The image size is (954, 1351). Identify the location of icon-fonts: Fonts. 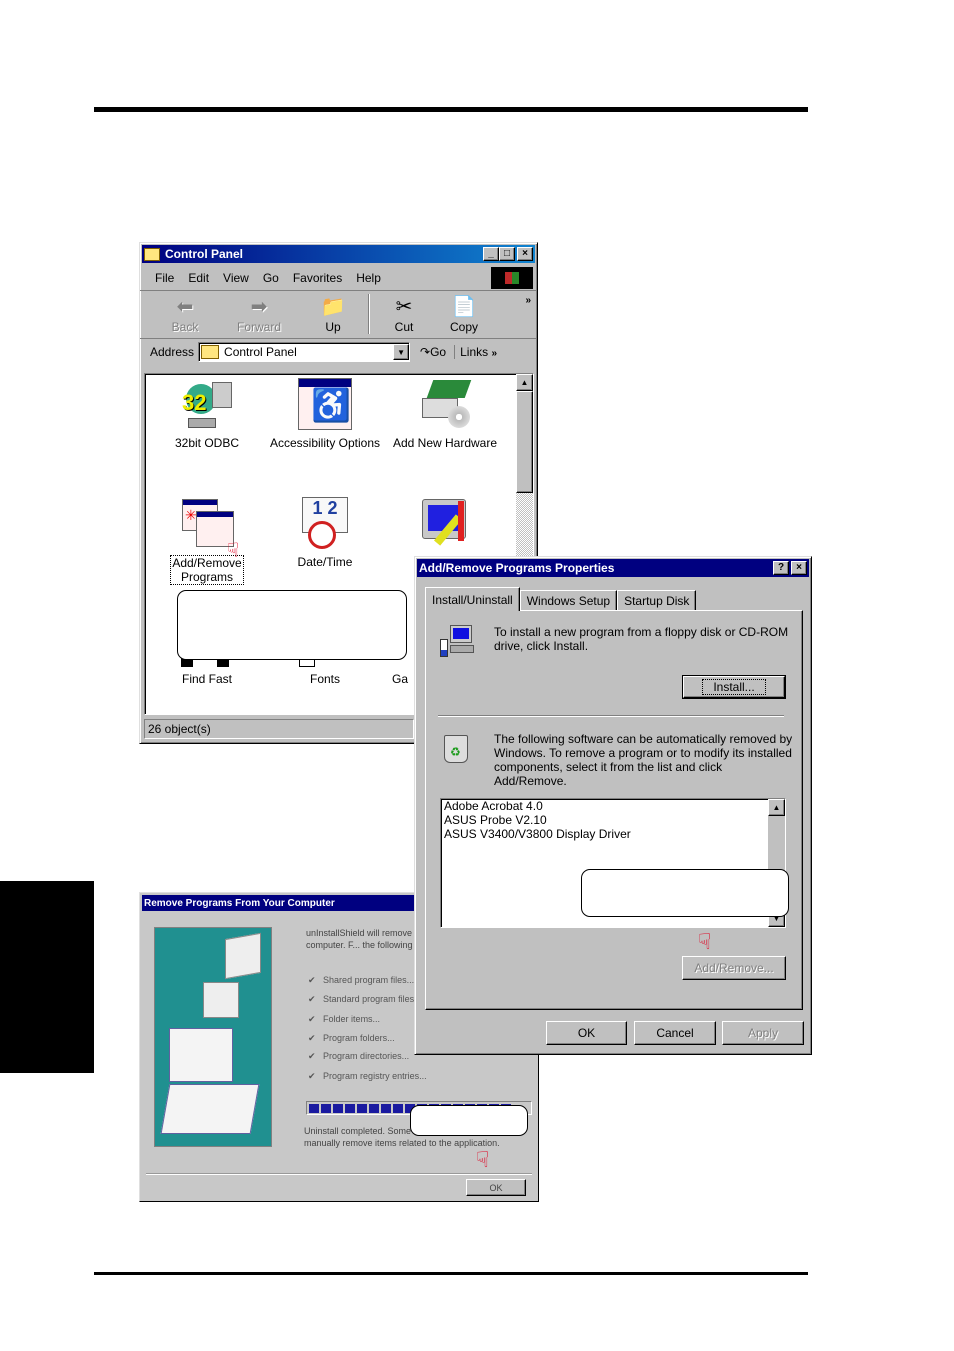
(325, 679).